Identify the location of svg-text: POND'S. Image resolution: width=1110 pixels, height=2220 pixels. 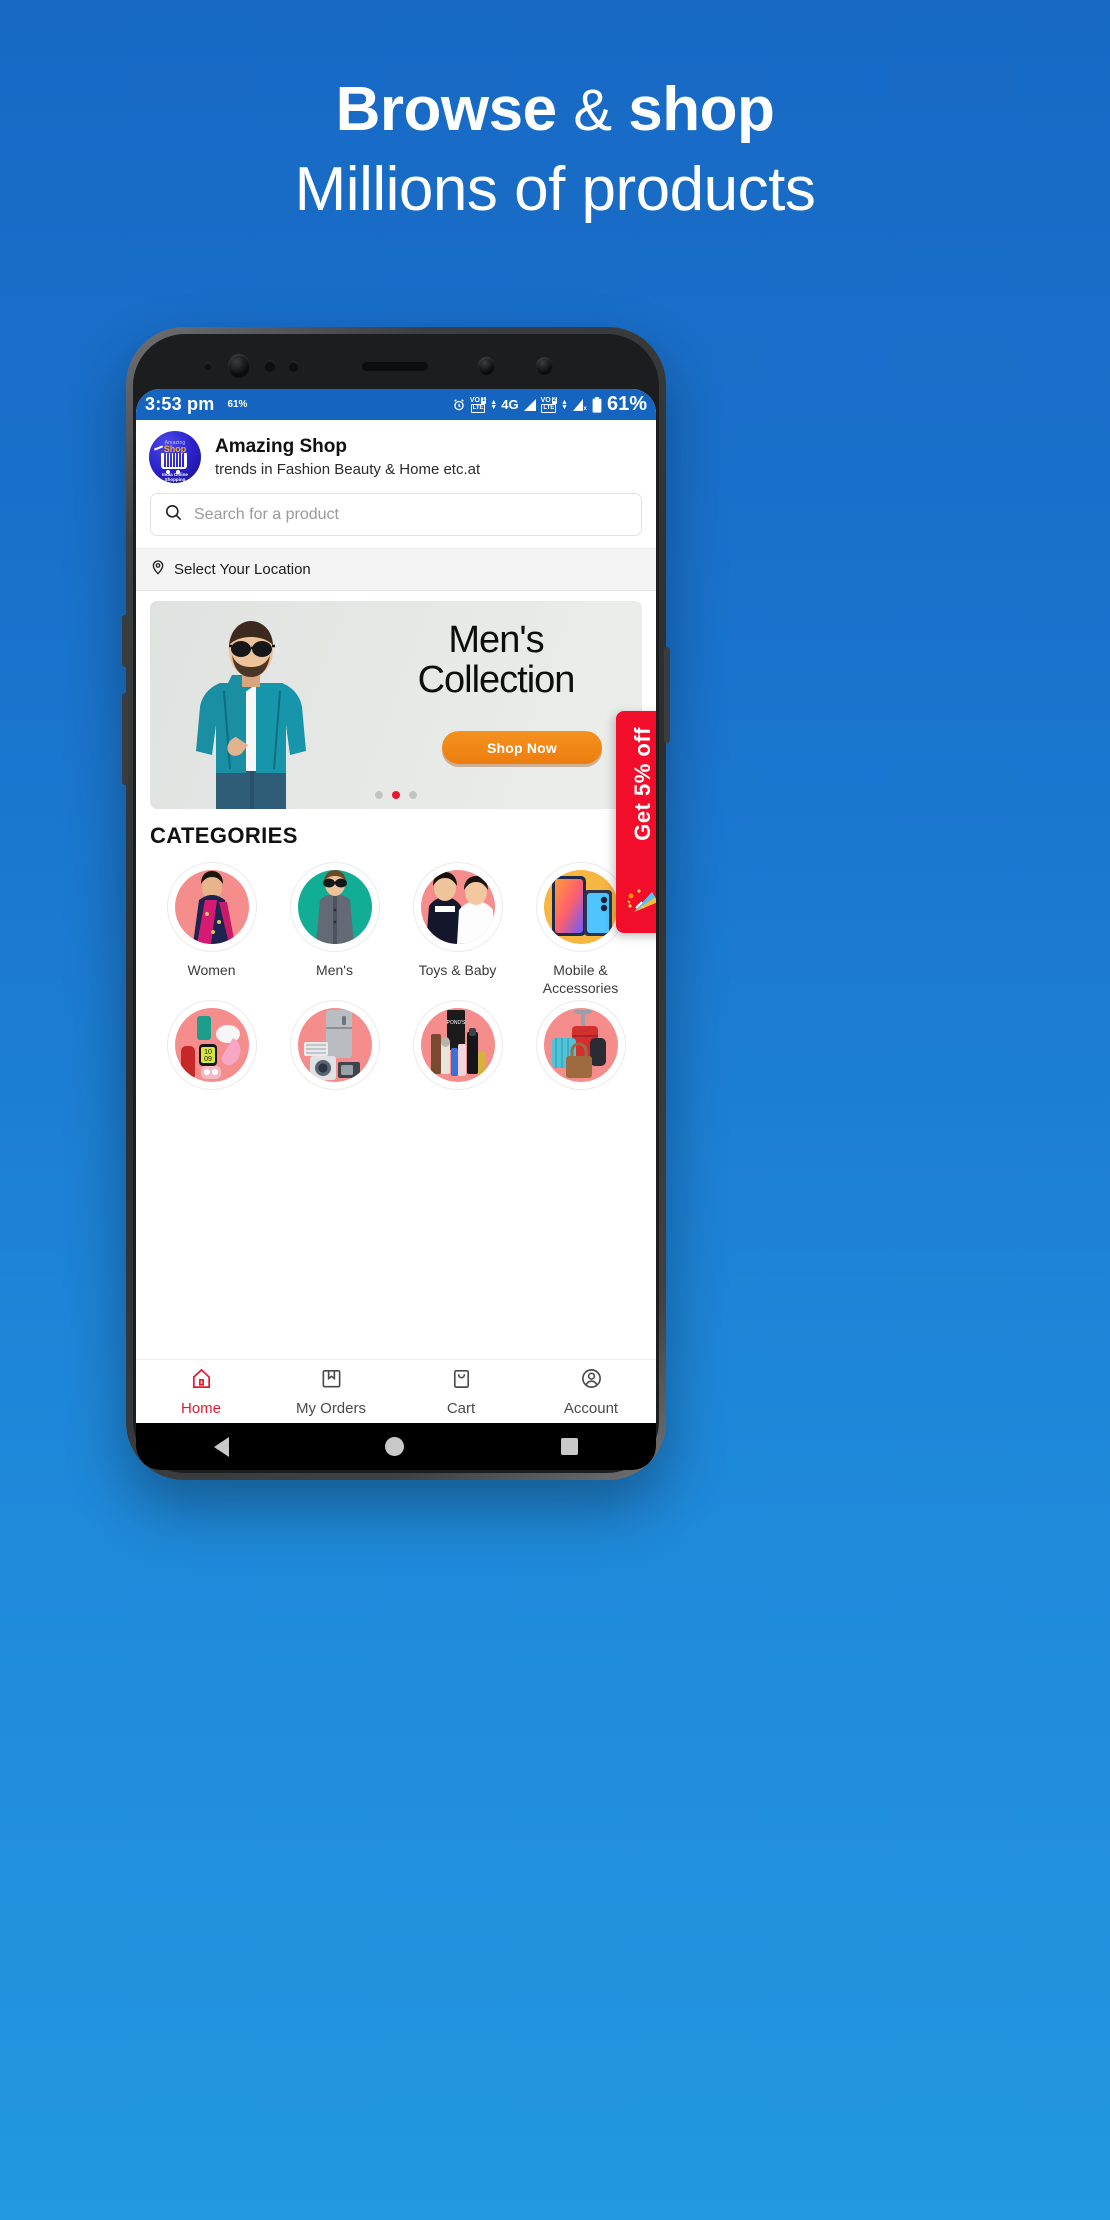
(455, 1023).